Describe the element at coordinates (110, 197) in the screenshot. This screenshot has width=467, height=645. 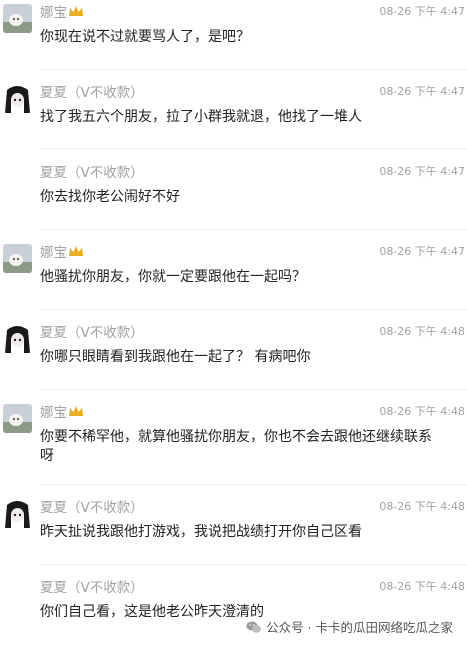
I see `message-text: 你去找你老公闹好不好` at that location.